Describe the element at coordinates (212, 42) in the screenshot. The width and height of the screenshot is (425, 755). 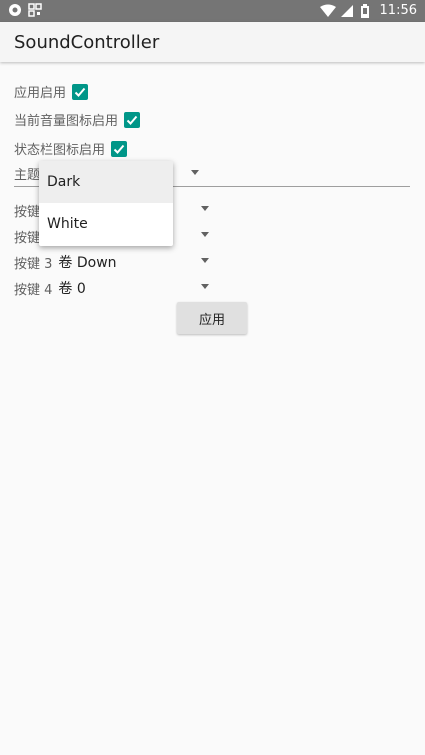
I see `app-toolbar: SoundController` at that location.